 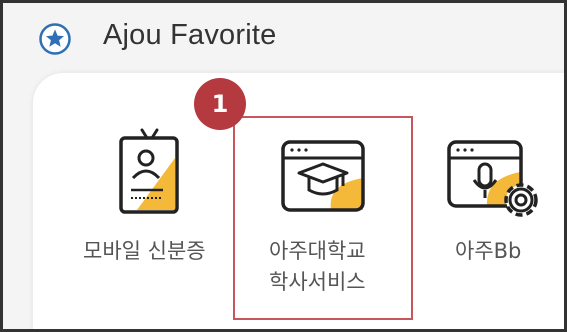 What do you see at coordinates (497, 184) in the screenshot?
I see `microphone-gear-window-icon` at bounding box center [497, 184].